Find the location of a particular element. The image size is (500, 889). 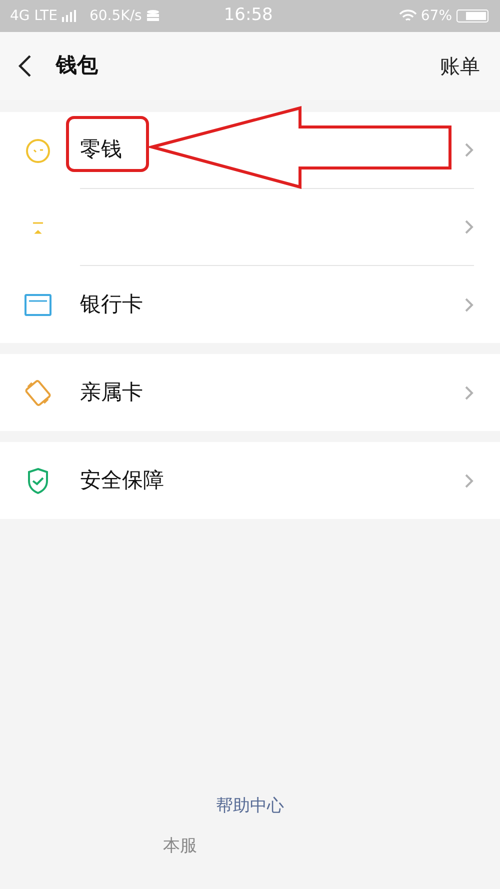

item-label: 安全保障 is located at coordinates (122, 480).